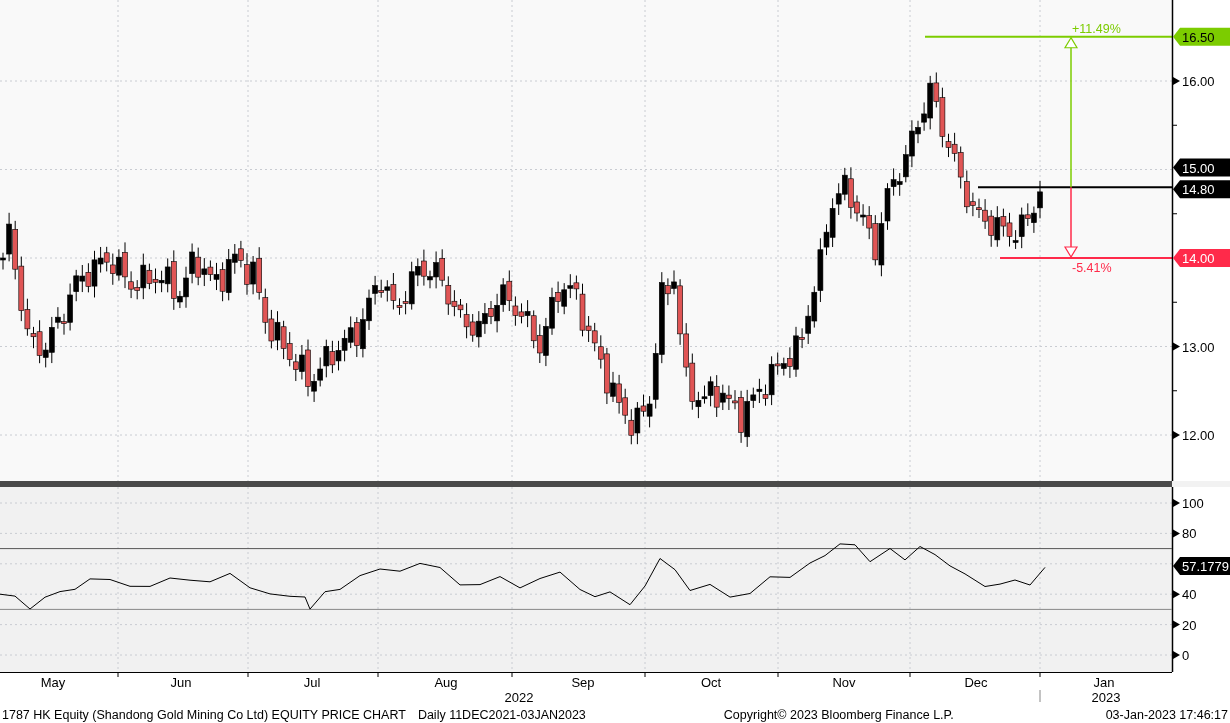  I want to click on axis-label: 40, so click(1185, 595).